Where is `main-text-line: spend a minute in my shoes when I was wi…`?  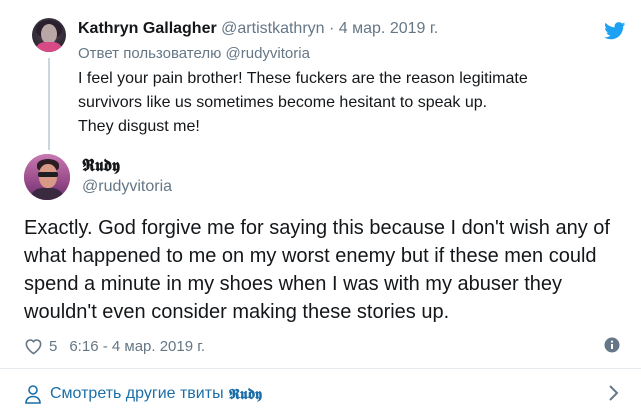
main-text-line: spend a minute in my shoes when I was wi… is located at coordinates (293, 284).